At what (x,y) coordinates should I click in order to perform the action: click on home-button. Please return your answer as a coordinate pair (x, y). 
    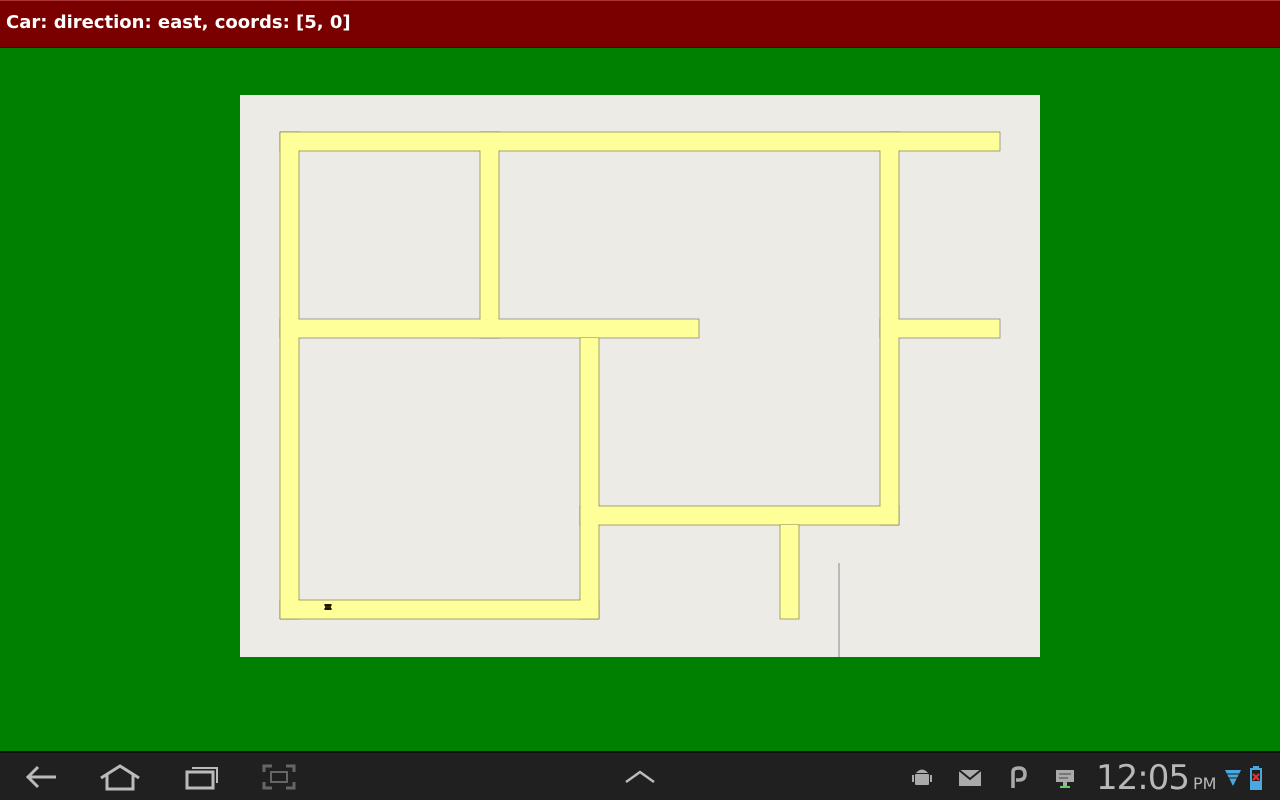
    Looking at the image, I should click on (120, 777).